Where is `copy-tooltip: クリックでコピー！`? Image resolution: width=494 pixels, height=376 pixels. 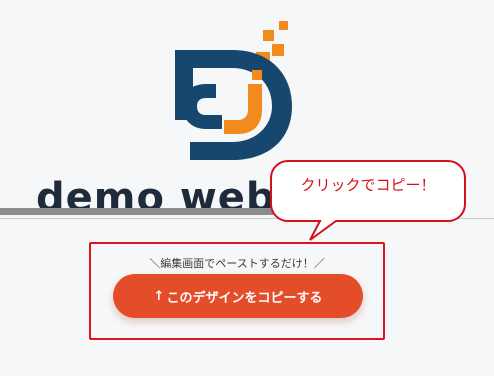 copy-tooltip: クリックでコピー！ is located at coordinates (368, 200).